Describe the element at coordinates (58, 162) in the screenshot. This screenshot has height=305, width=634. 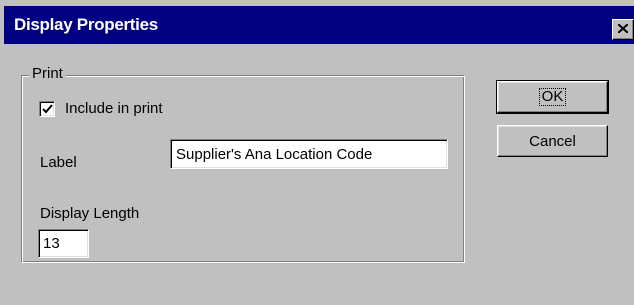
I see `label-field-caption: Label` at that location.